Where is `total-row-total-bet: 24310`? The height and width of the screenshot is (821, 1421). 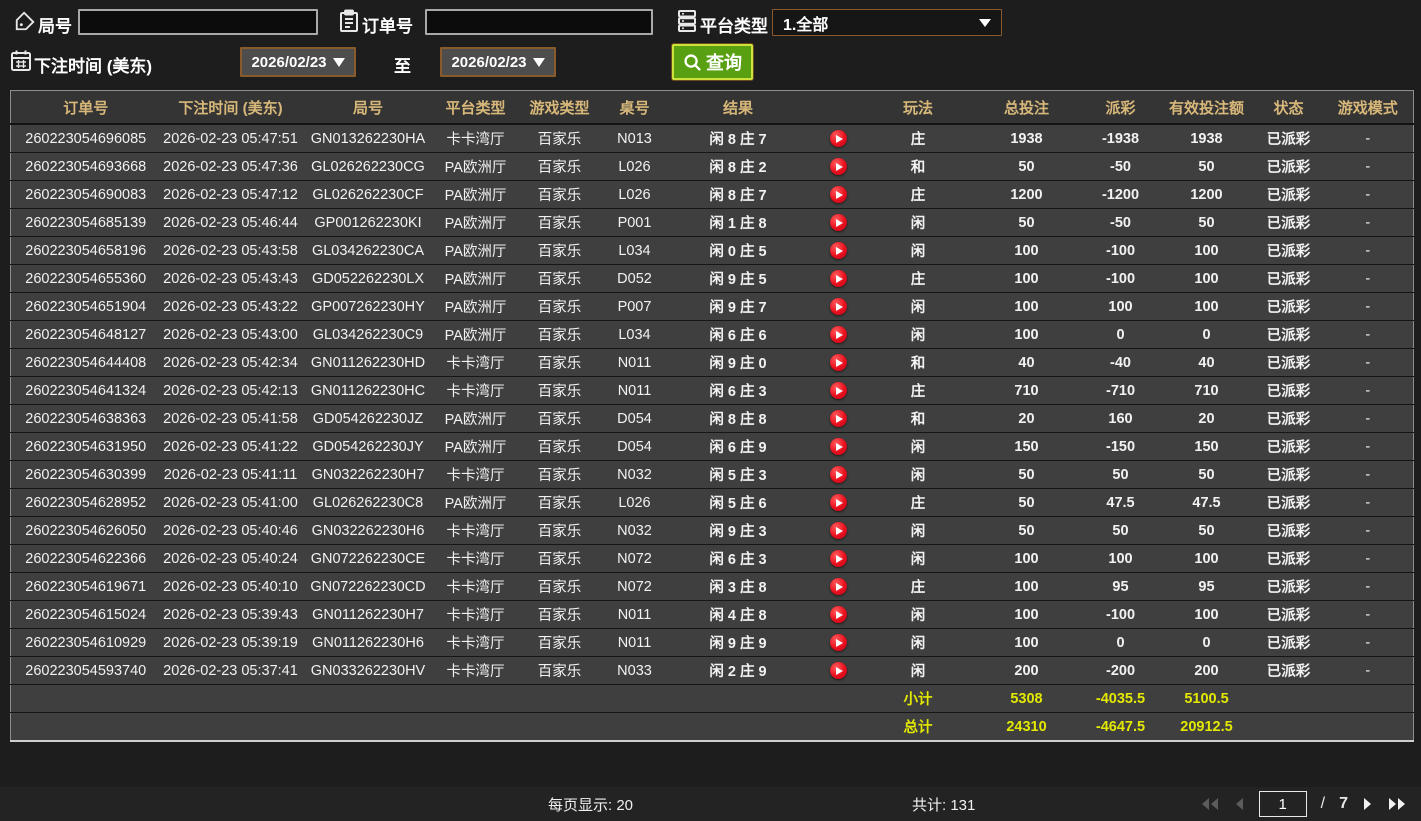 total-row-total-bet: 24310 is located at coordinates (1026, 726).